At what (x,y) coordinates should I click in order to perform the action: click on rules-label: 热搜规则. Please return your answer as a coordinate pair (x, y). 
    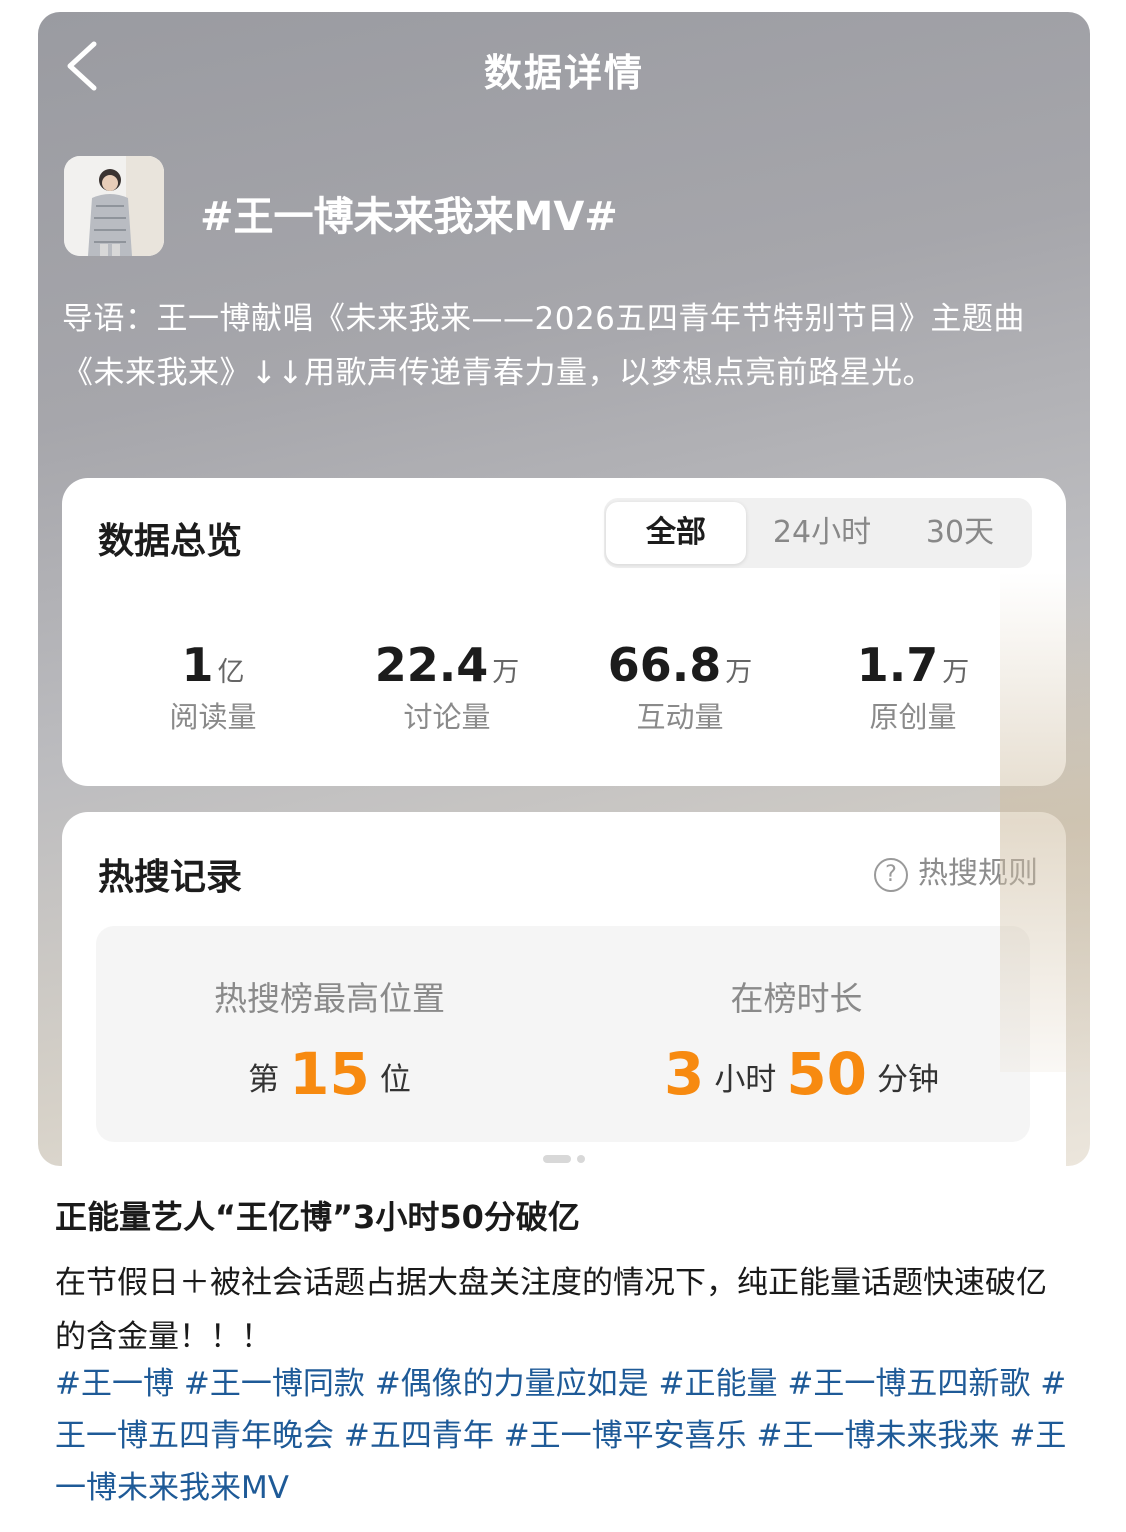
    Looking at the image, I should click on (978, 873).